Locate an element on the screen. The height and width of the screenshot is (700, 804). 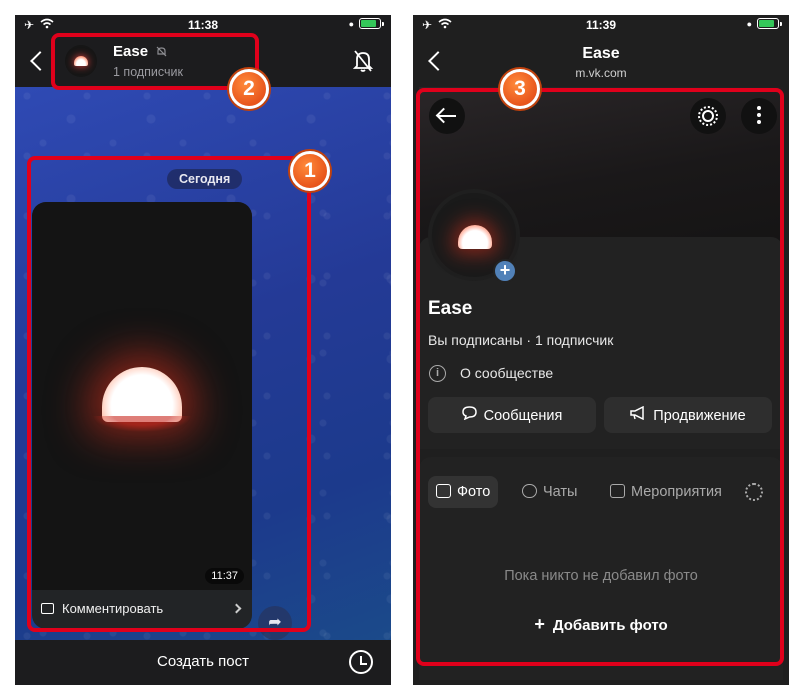
history-clock-icon is located at coordinates (361, 662).